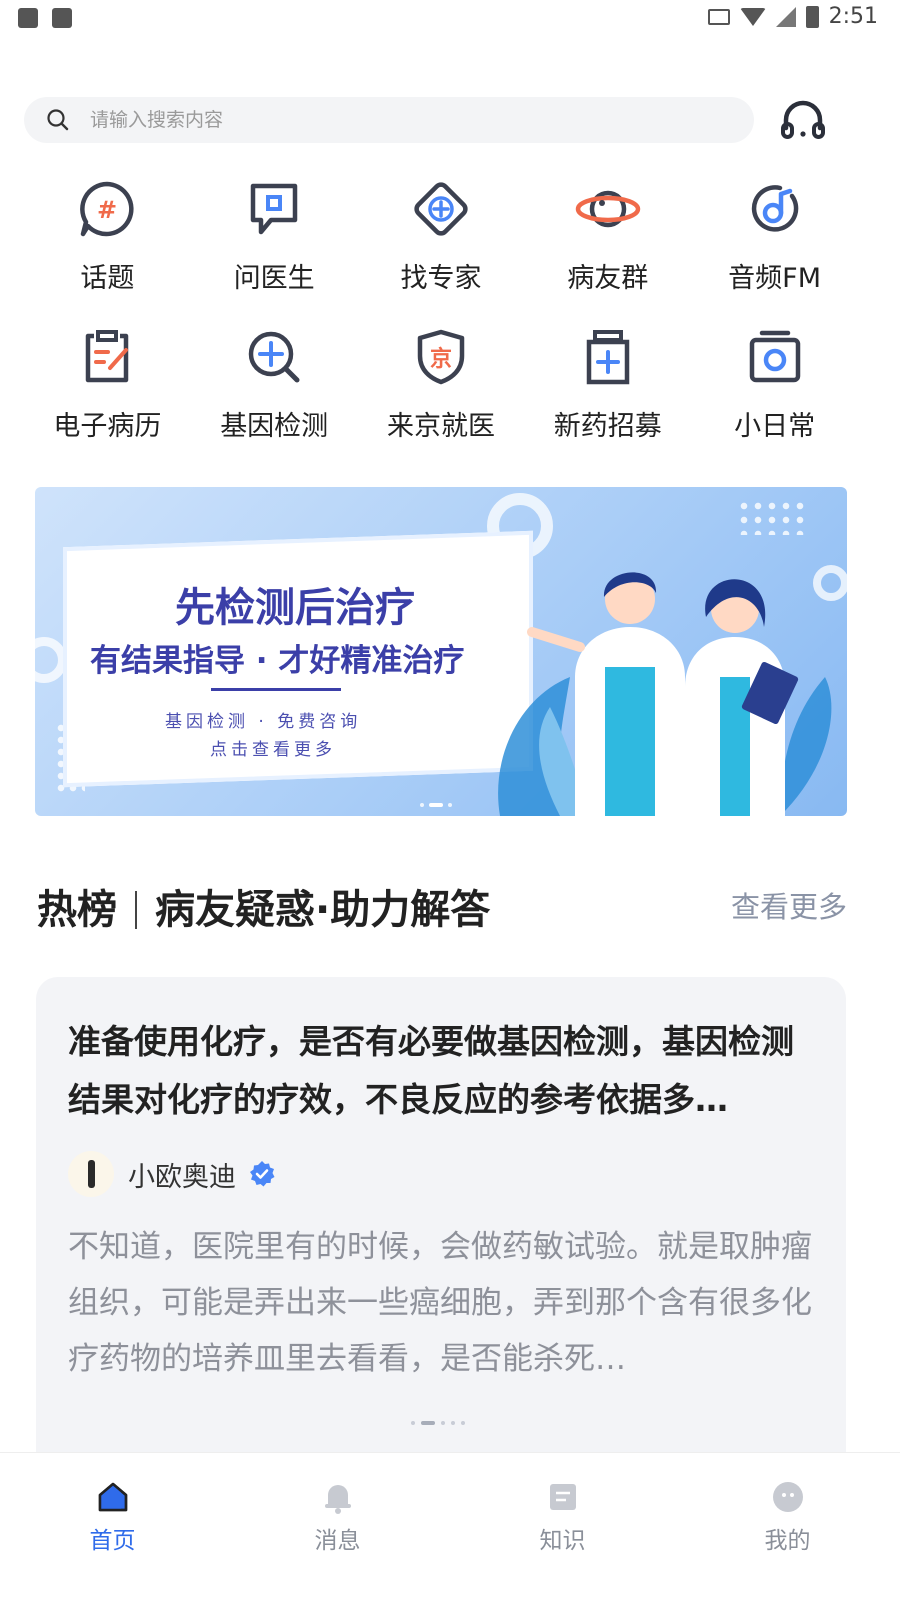 The image size is (900, 1600). Describe the element at coordinates (112, 1497) in the screenshot. I see `home-icon` at that location.